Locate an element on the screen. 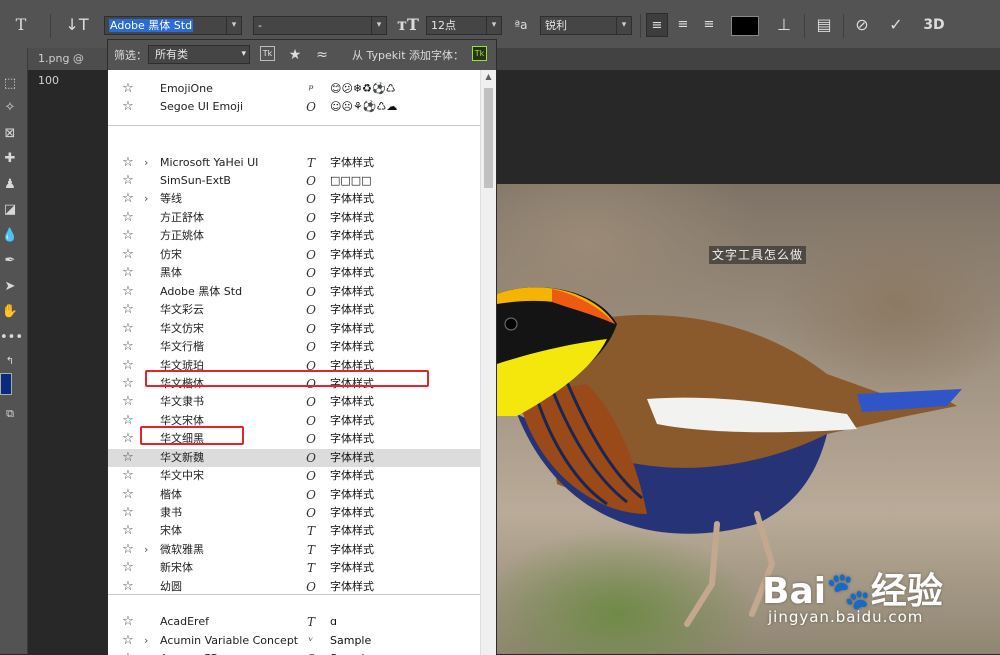  marquee-icon: ⬚ is located at coordinates (10, 84).